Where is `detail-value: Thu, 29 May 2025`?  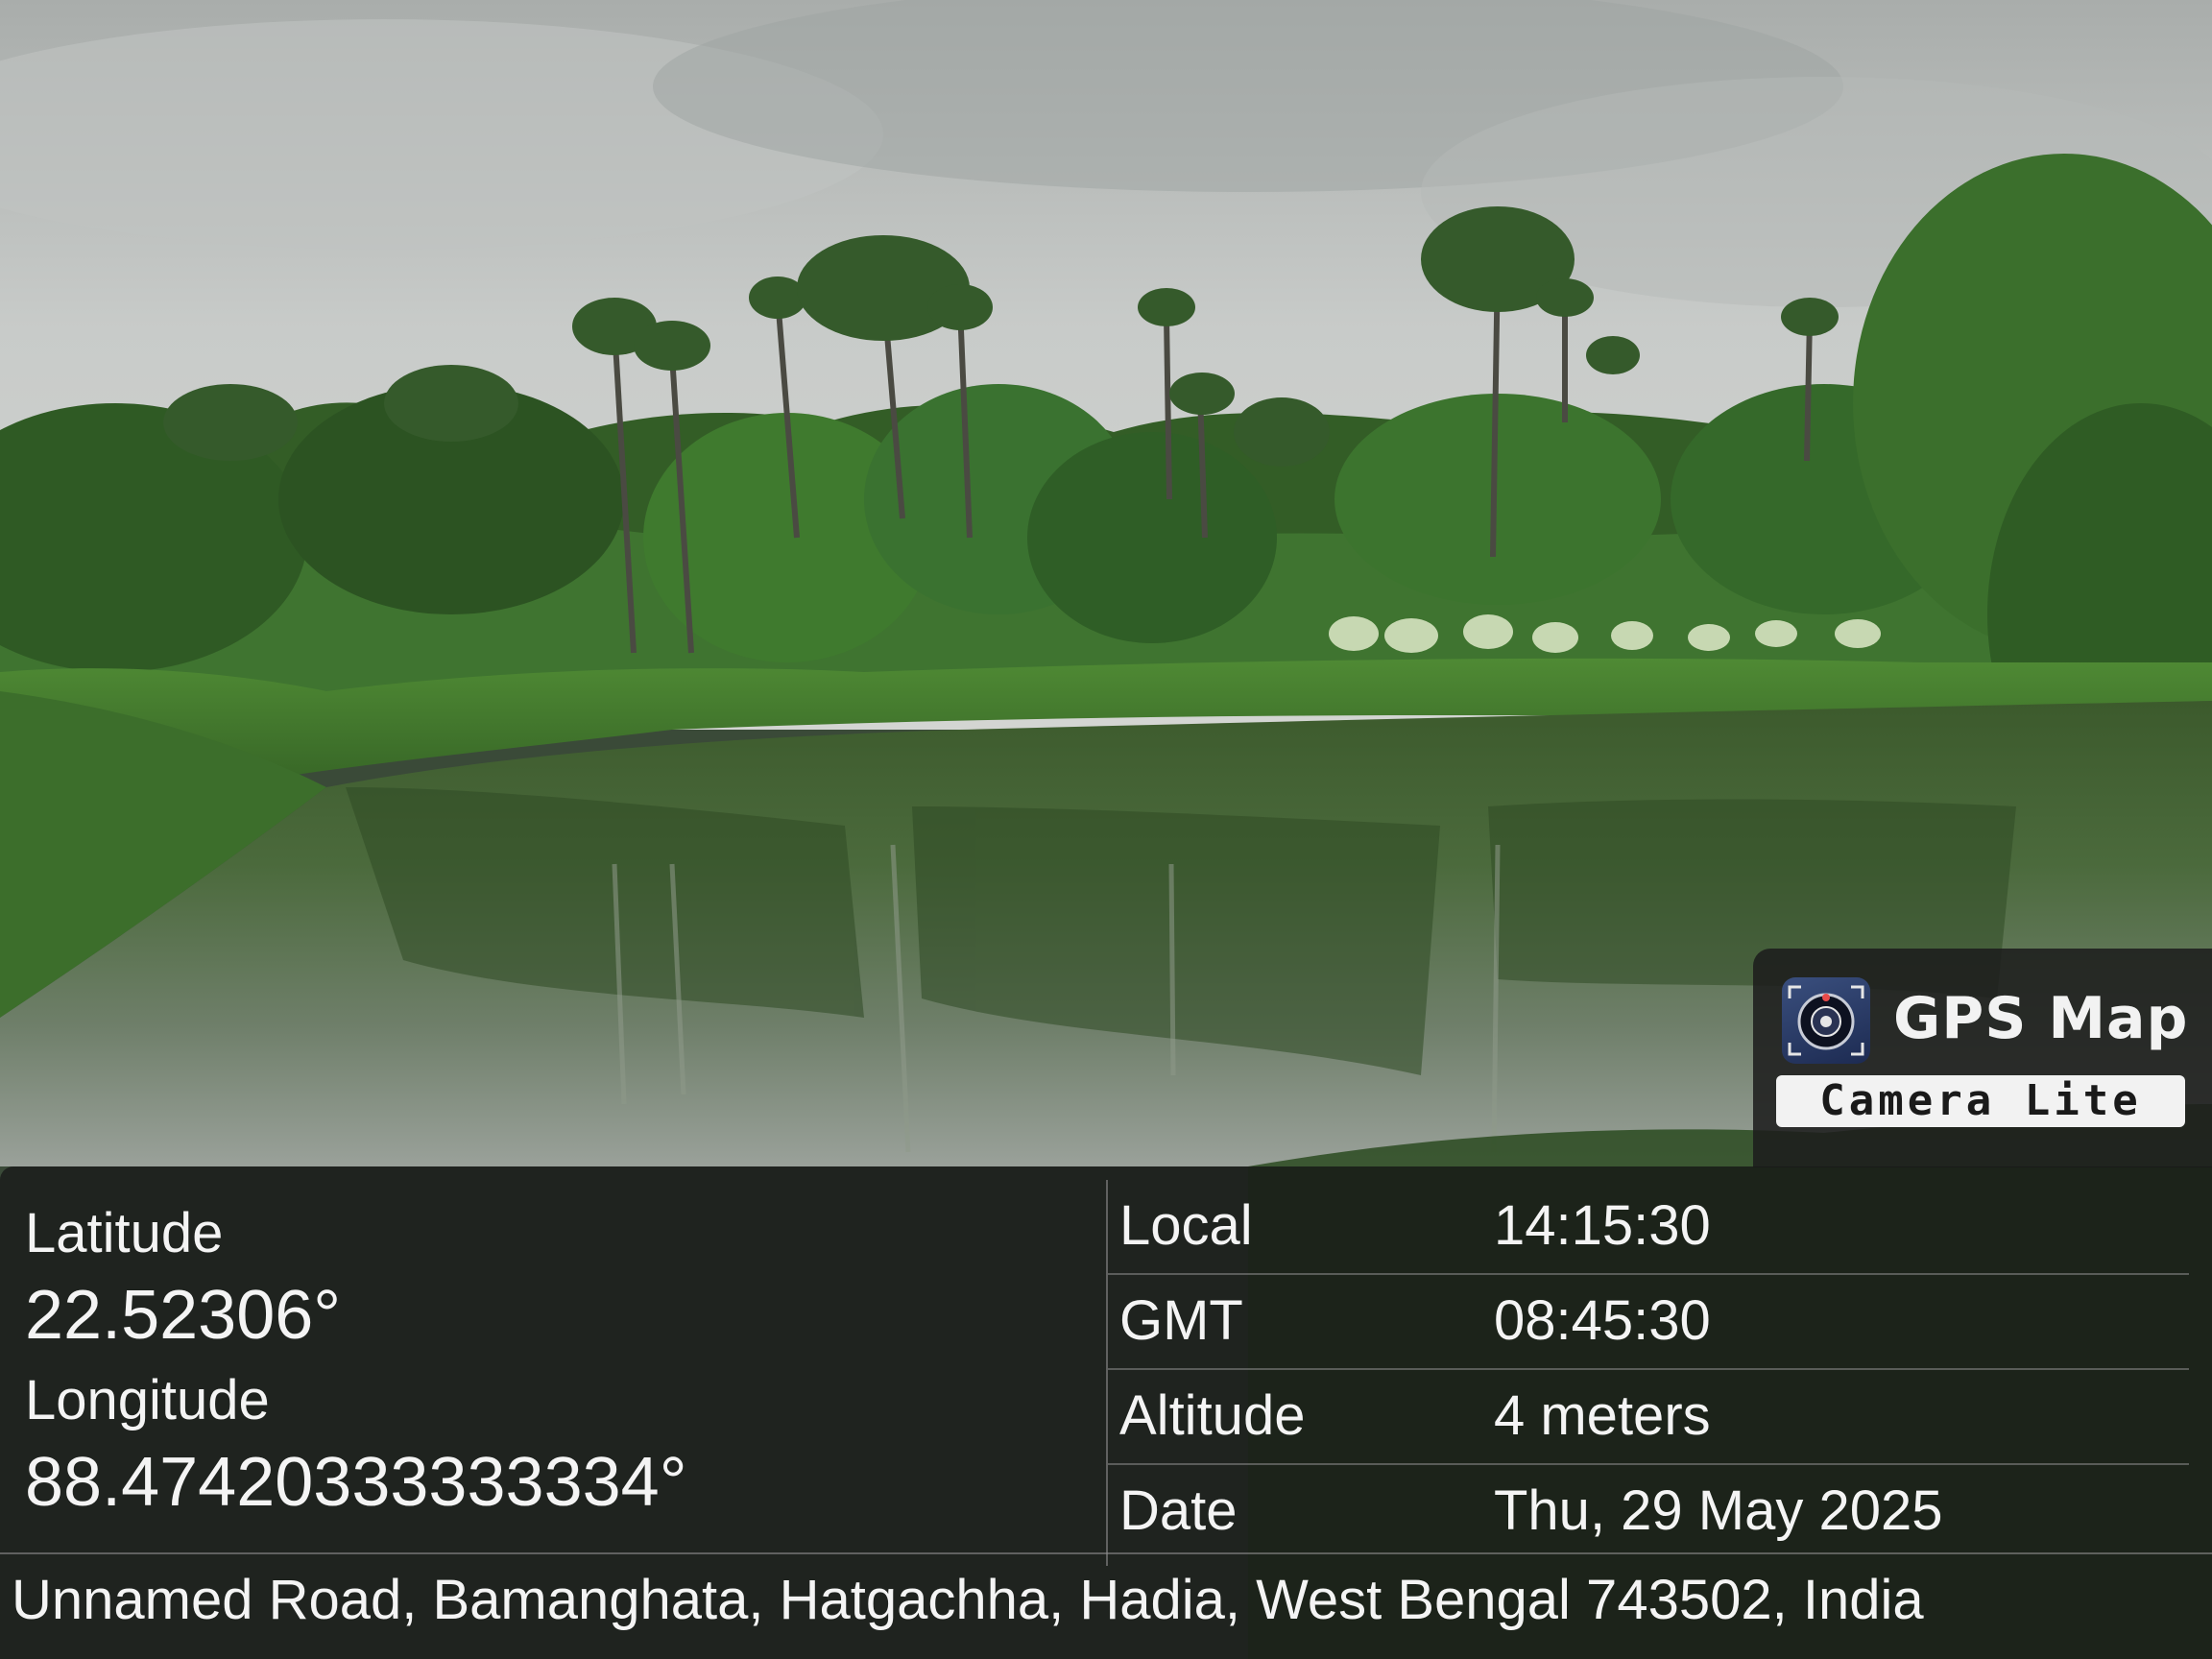 detail-value: Thu, 29 May 2025 is located at coordinates (1718, 1510).